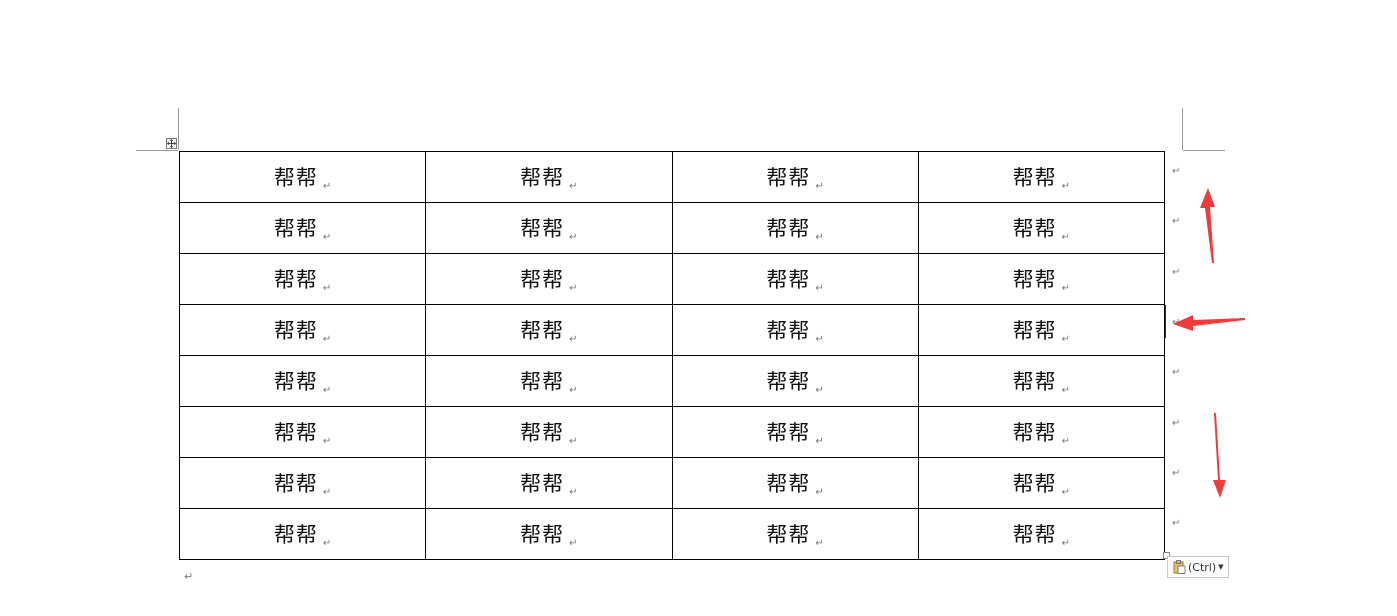 This screenshot has width=1397, height=616. What do you see at coordinates (1209, 323) in the screenshot?
I see `arrow-left-annotation` at bounding box center [1209, 323].